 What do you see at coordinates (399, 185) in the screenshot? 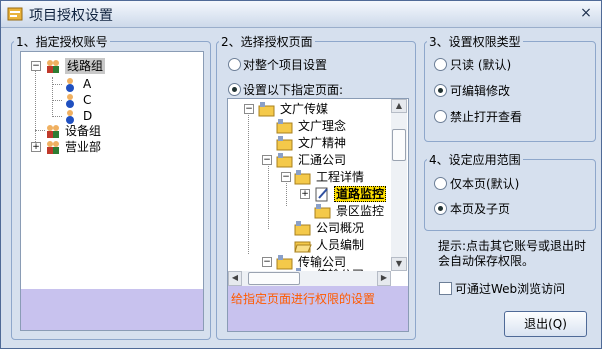
I see `vertical-scrollbar: ▲ ▼` at bounding box center [399, 185].